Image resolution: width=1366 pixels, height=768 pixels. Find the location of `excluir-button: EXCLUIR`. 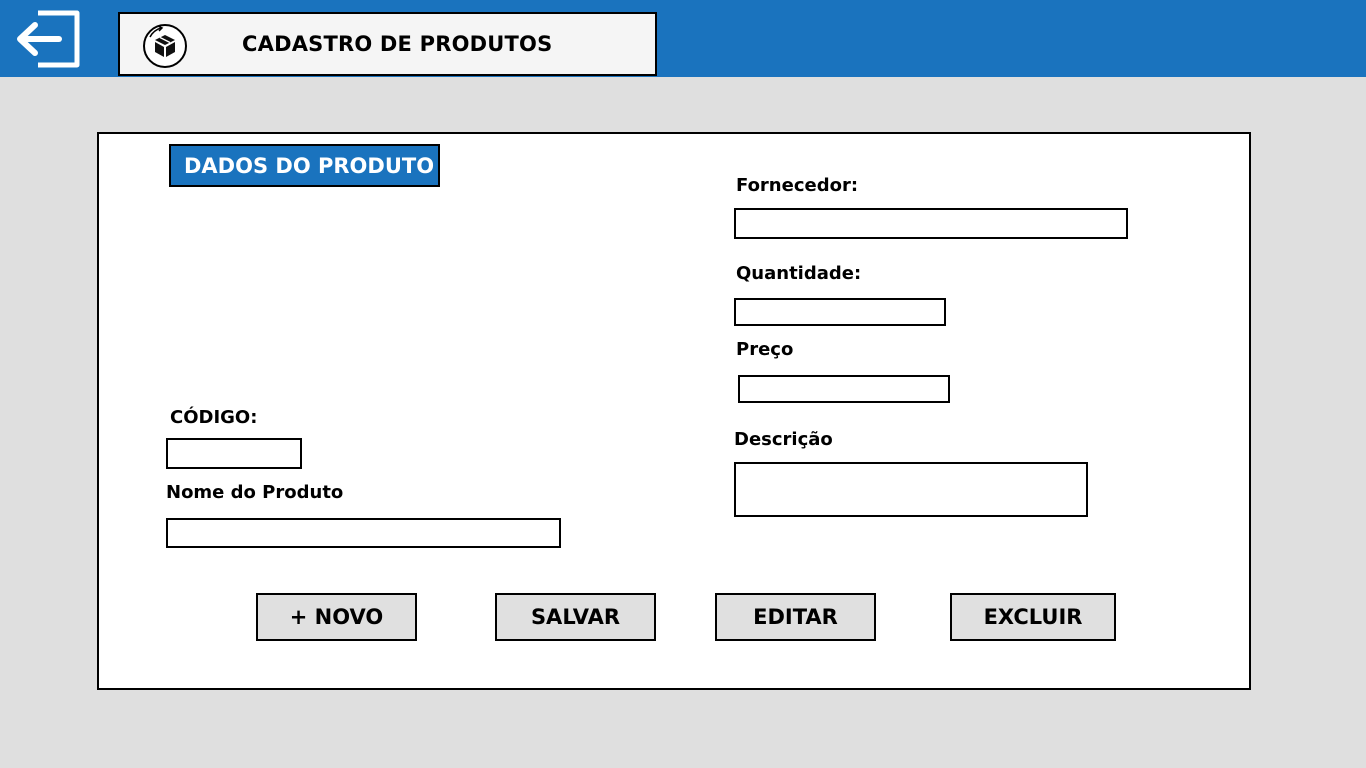

excluir-button: EXCLUIR is located at coordinates (1033, 617).